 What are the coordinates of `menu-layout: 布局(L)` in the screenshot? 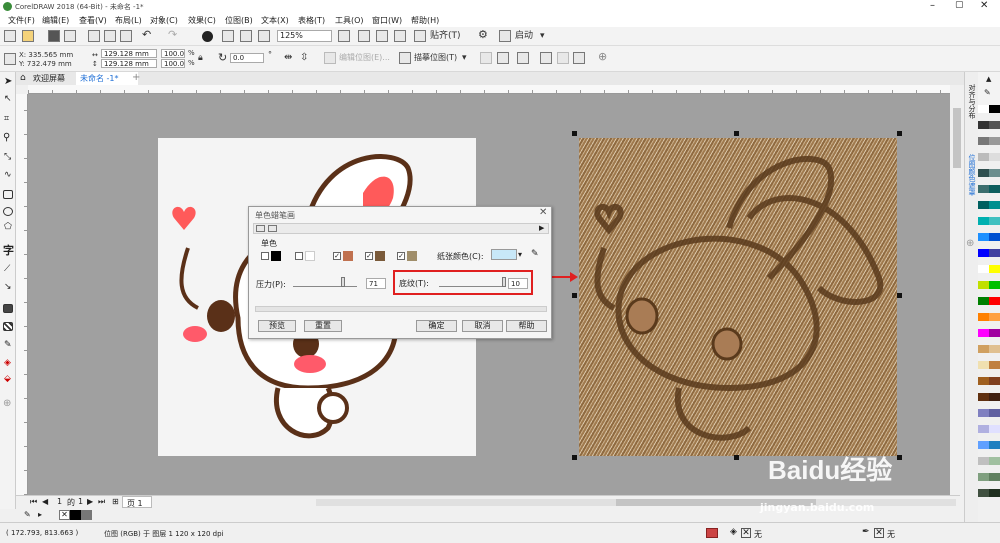 It's located at (128, 20).